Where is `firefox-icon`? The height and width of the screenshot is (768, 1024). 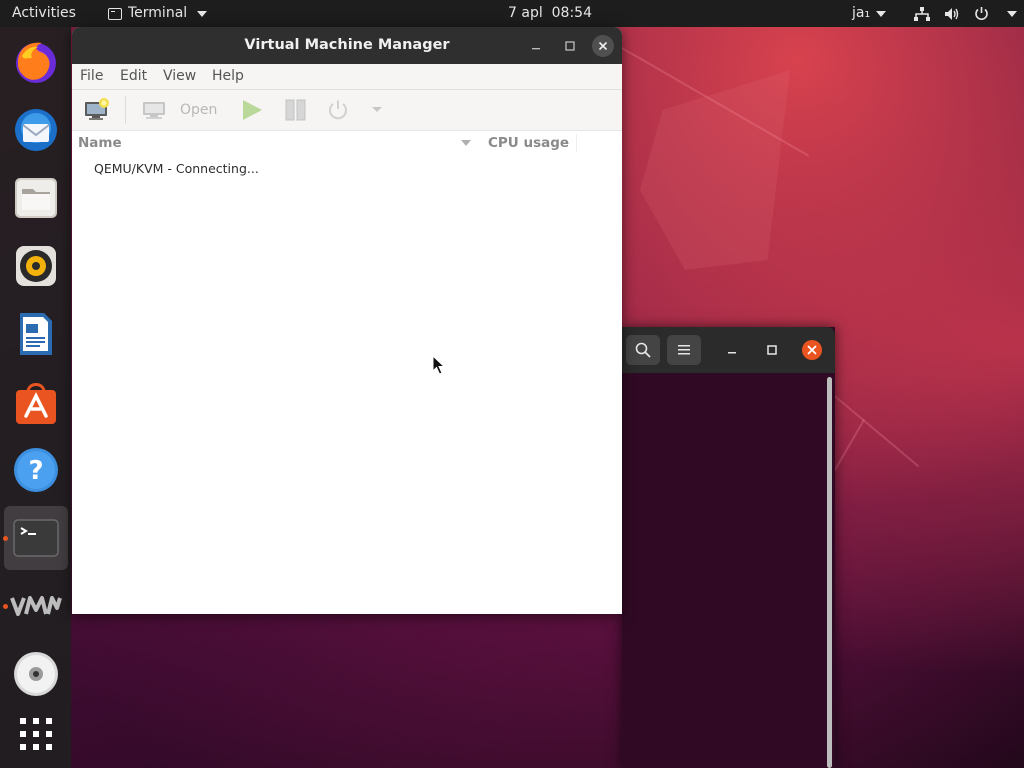
firefox-icon is located at coordinates (36, 62).